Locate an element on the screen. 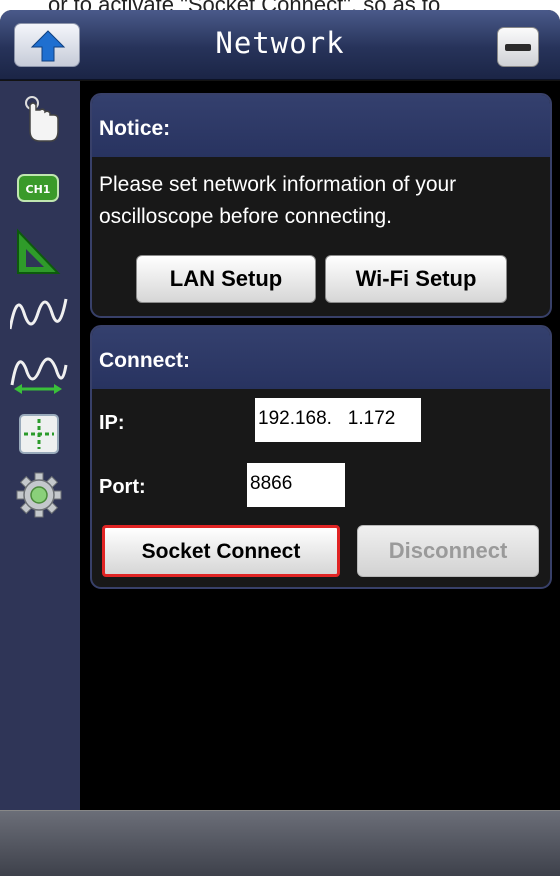 Image resolution: width=560 pixels, height=876 pixels. lan-setup-button: LAN Setup is located at coordinates (226, 279).